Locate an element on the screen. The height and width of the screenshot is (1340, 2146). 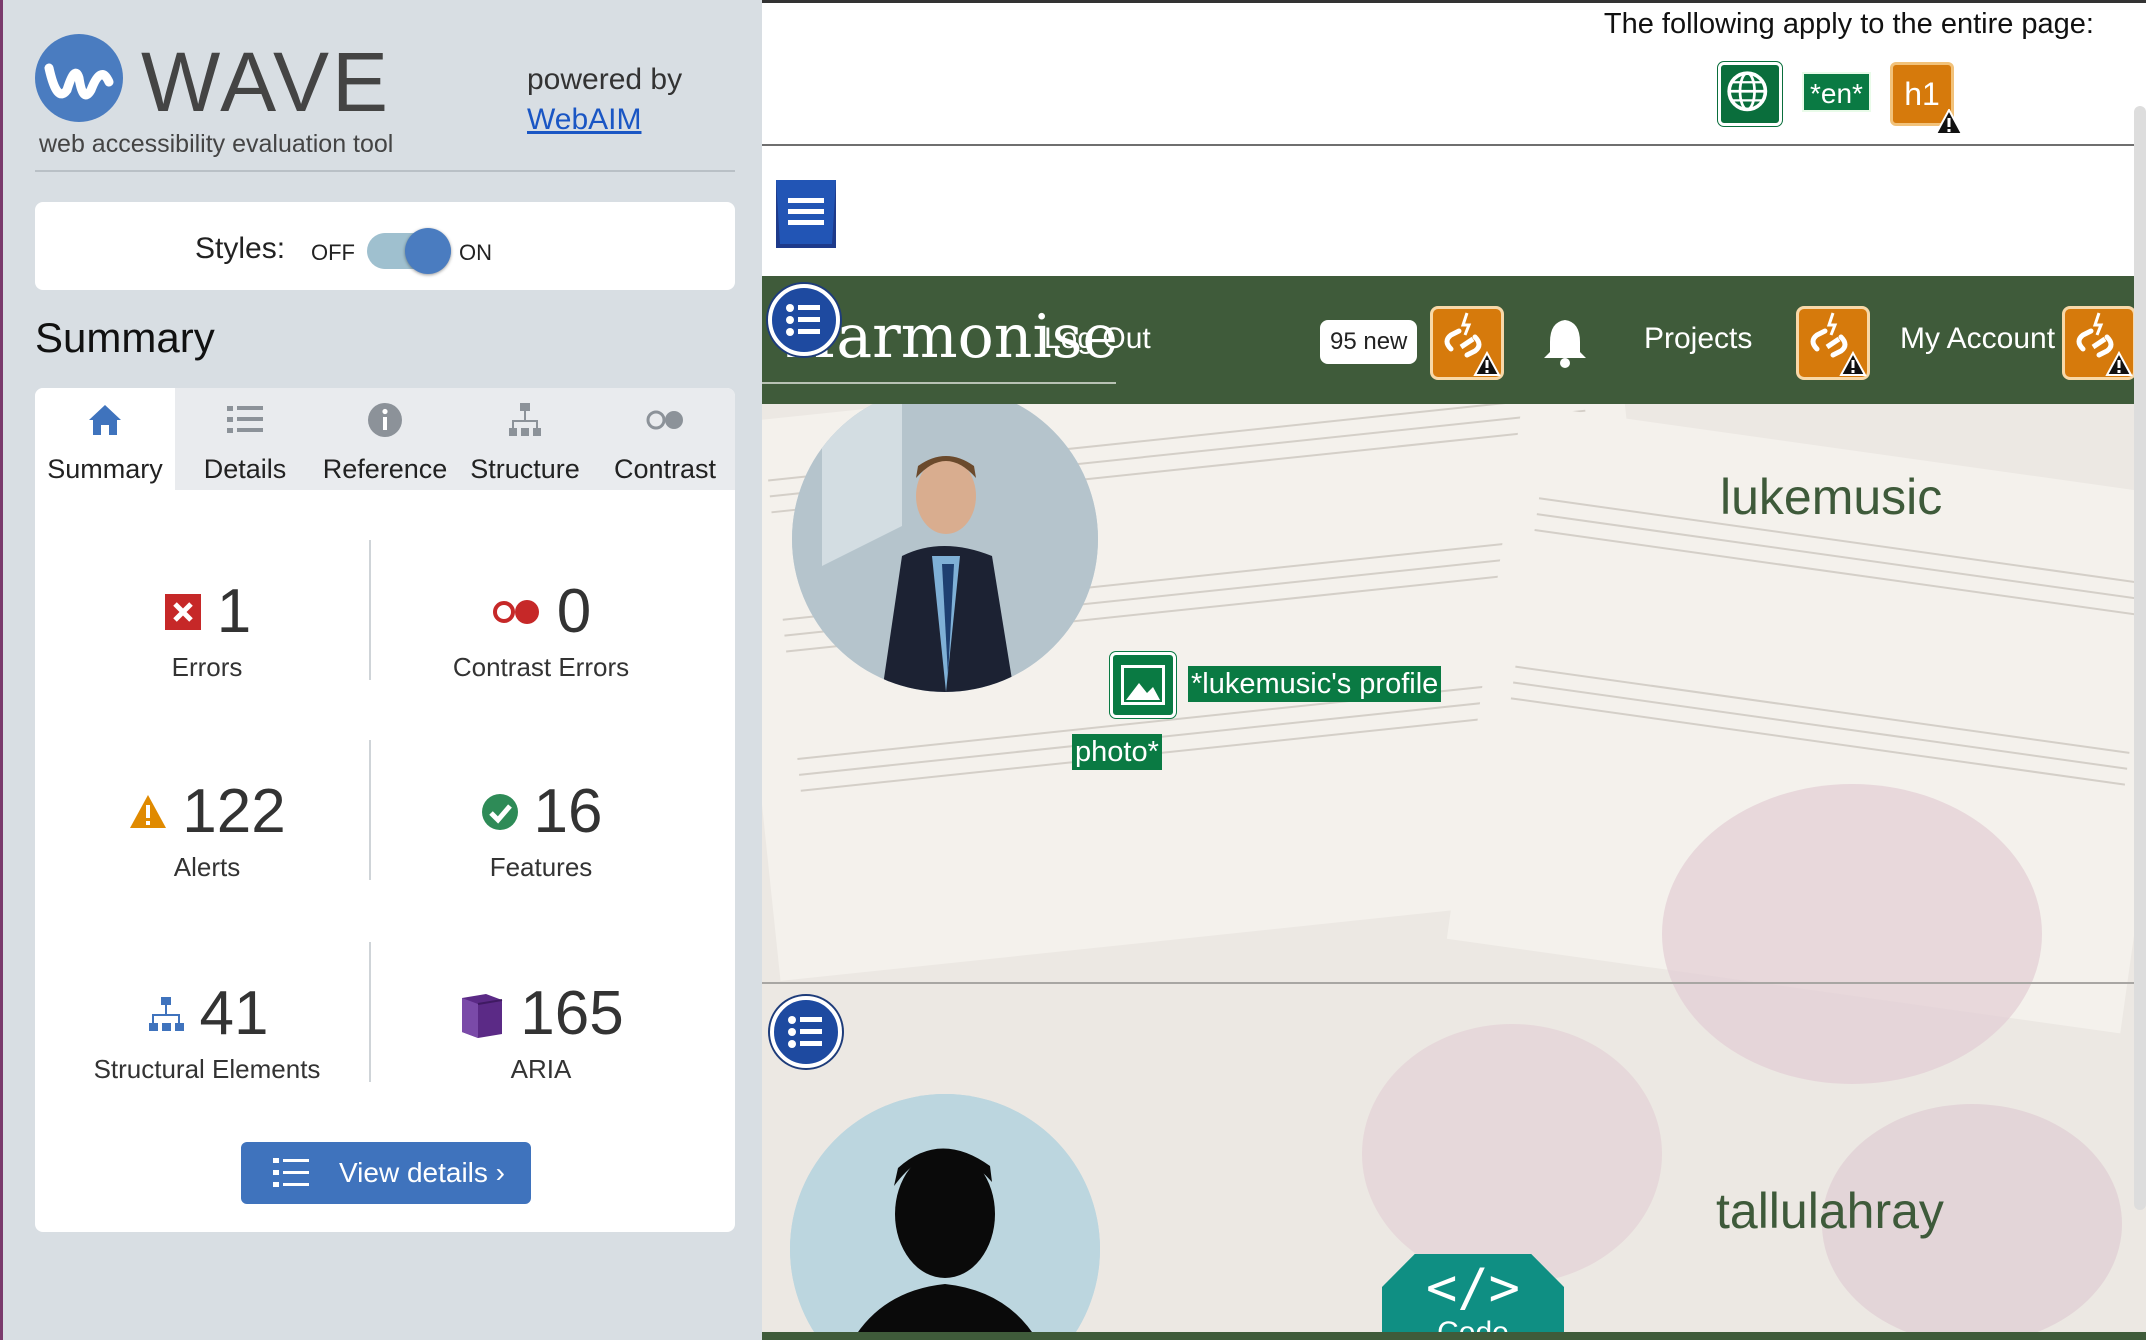
profile-username: lukemusic is located at coordinates (1831, 497).